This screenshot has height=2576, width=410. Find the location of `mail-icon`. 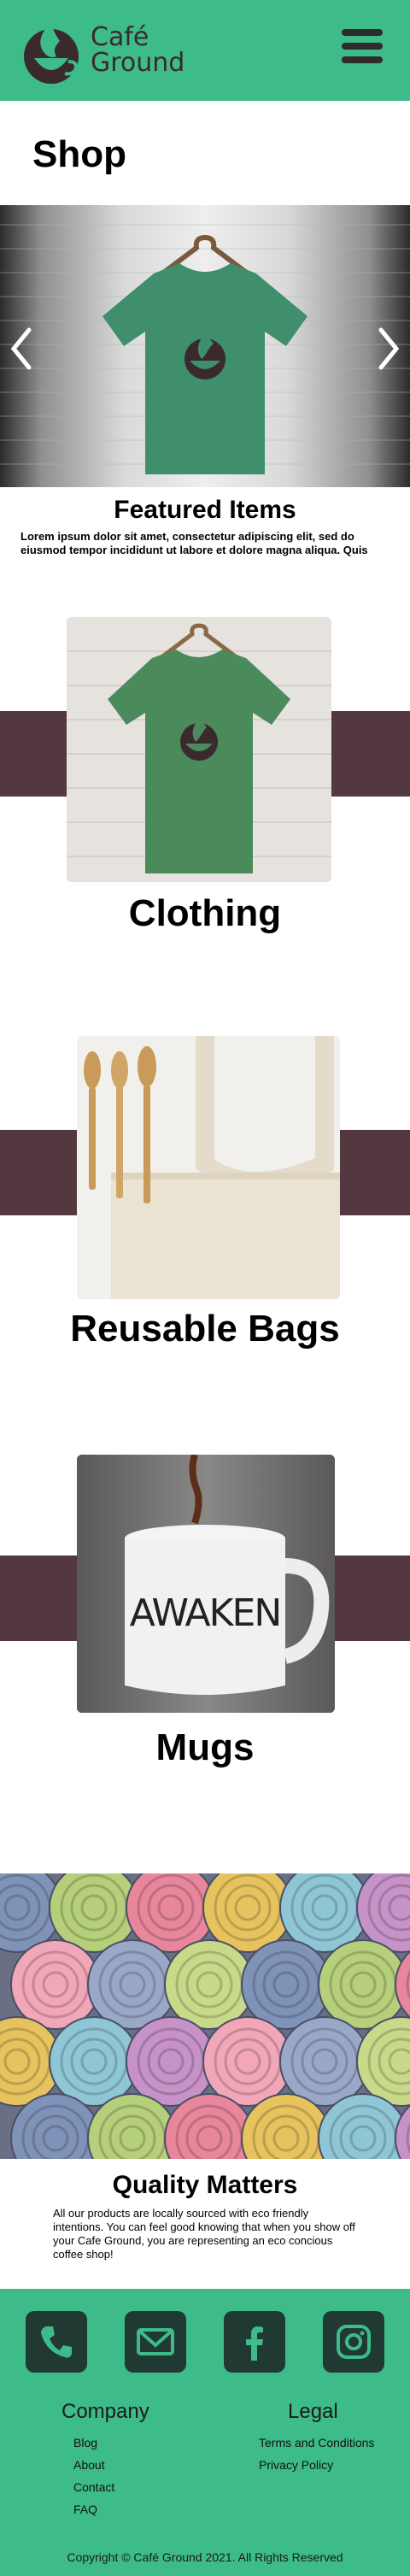

mail-icon is located at coordinates (155, 2342).